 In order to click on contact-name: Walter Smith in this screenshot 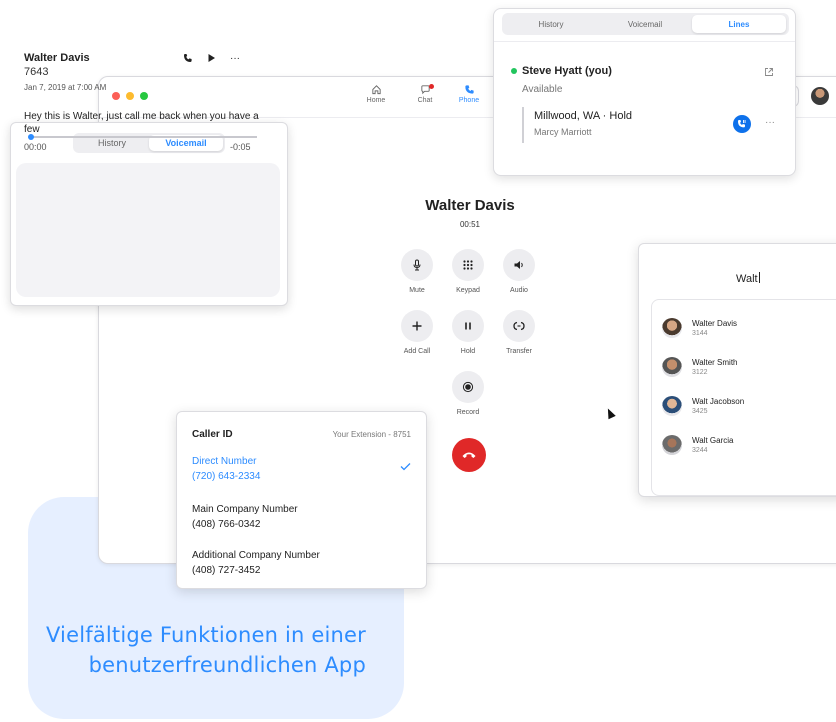, I will do `click(715, 362)`.